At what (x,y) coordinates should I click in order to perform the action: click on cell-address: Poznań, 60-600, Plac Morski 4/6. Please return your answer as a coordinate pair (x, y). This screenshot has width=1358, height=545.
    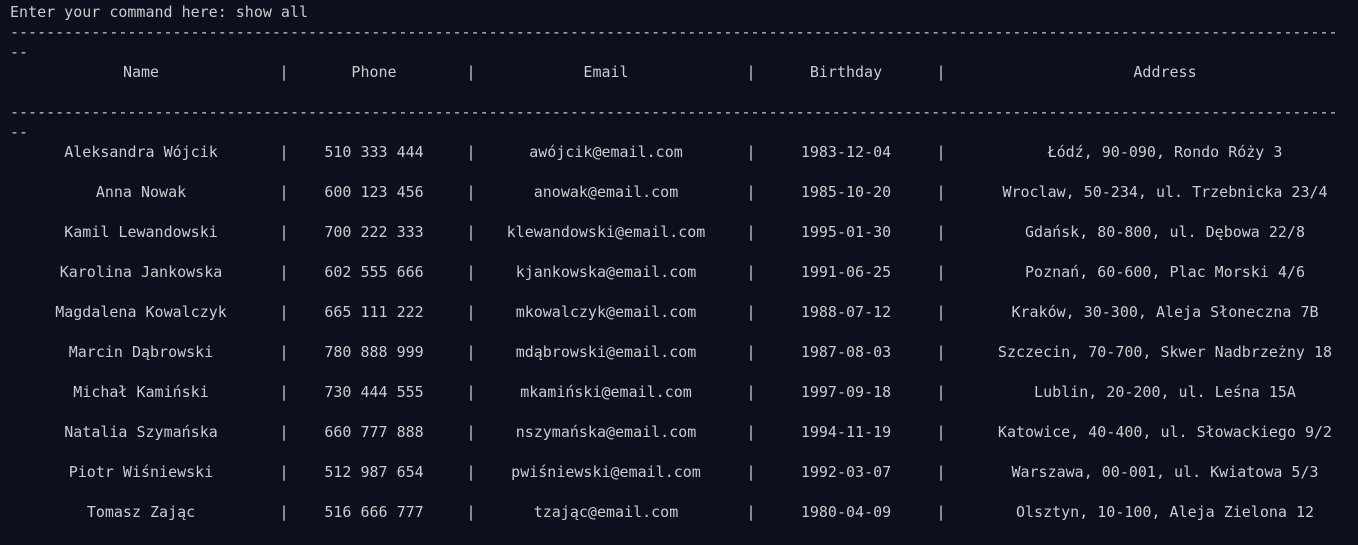
    Looking at the image, I should click on (1165, 272).